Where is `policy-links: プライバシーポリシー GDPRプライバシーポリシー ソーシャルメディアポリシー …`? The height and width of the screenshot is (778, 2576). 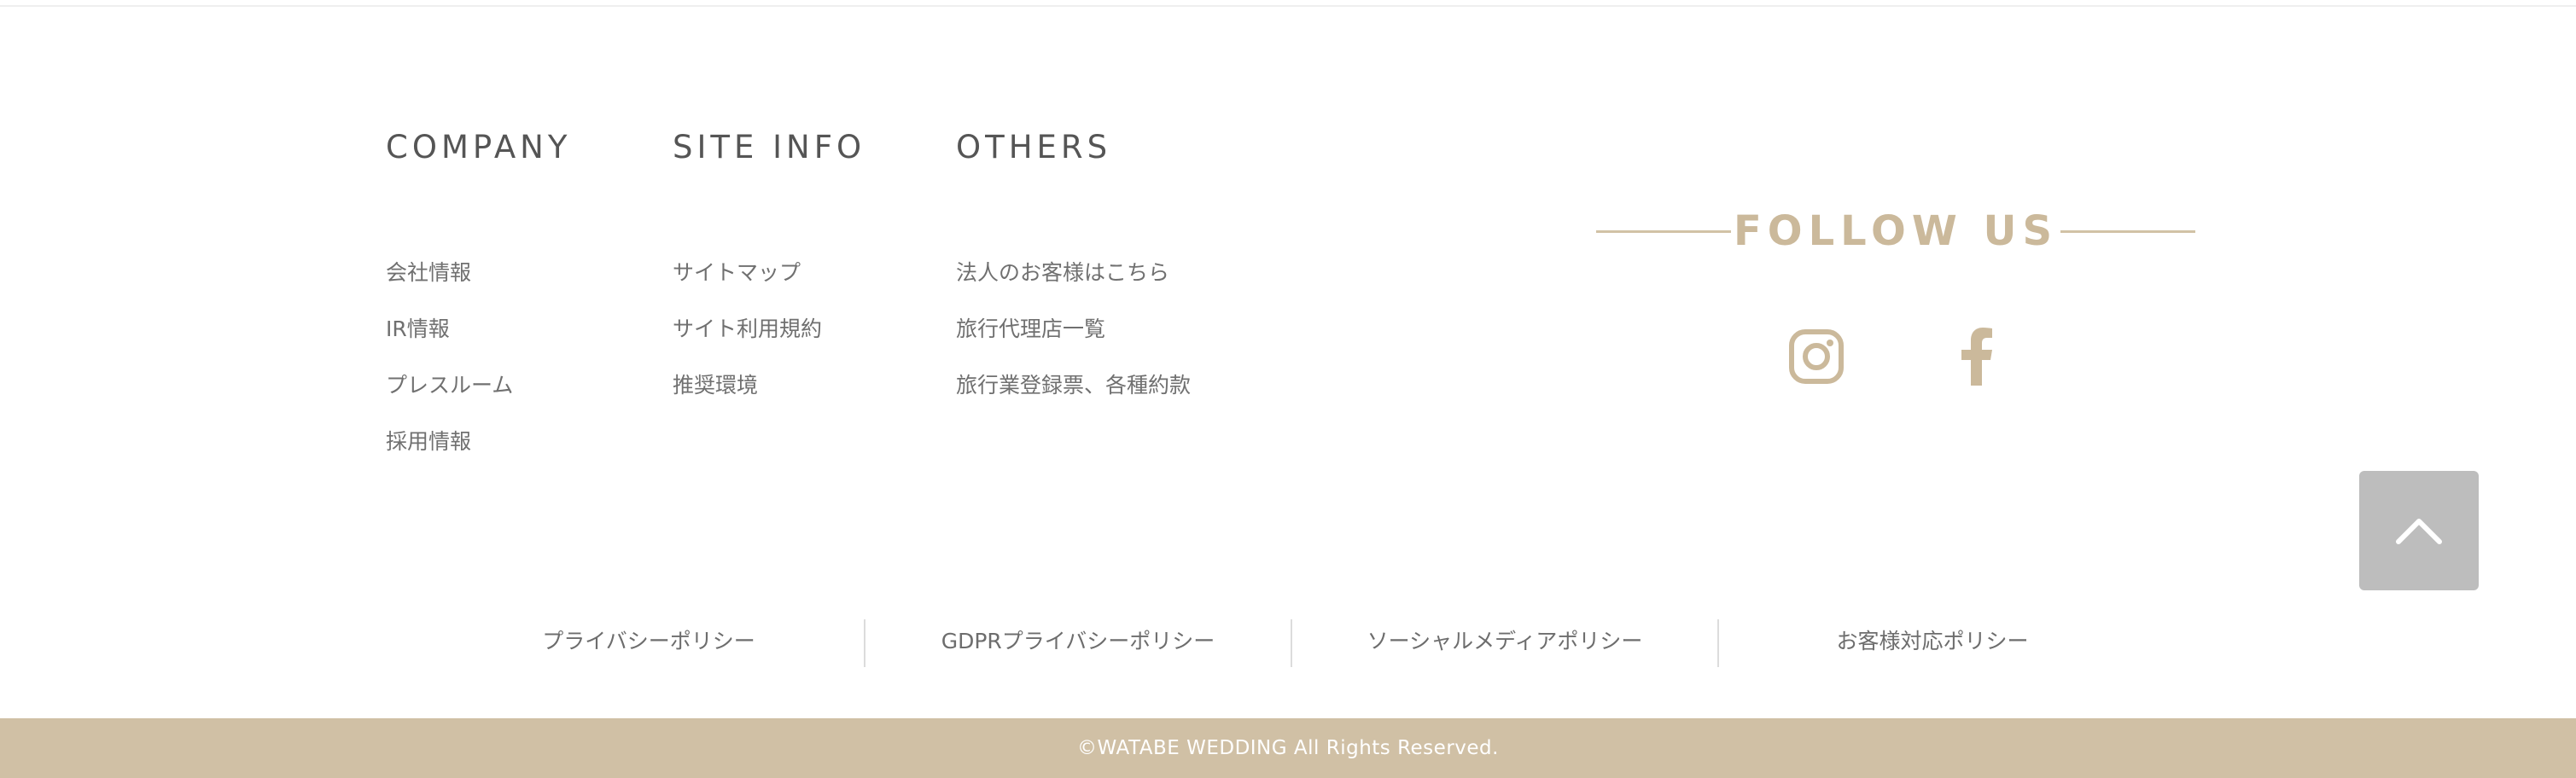
policy-links: プライバシーポリシー GDPRプライバシーポリシー ソーシャルメディアポリシー … is located at coordinates (1288, 641).